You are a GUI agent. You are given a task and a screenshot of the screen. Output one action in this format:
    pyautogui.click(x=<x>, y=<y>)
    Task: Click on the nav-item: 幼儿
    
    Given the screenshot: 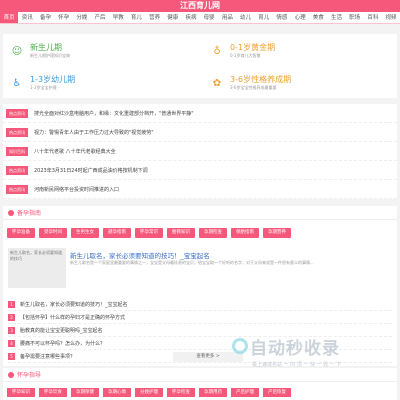 What is the action you would take?
    pyautogui.click(x=245, y=17)
    